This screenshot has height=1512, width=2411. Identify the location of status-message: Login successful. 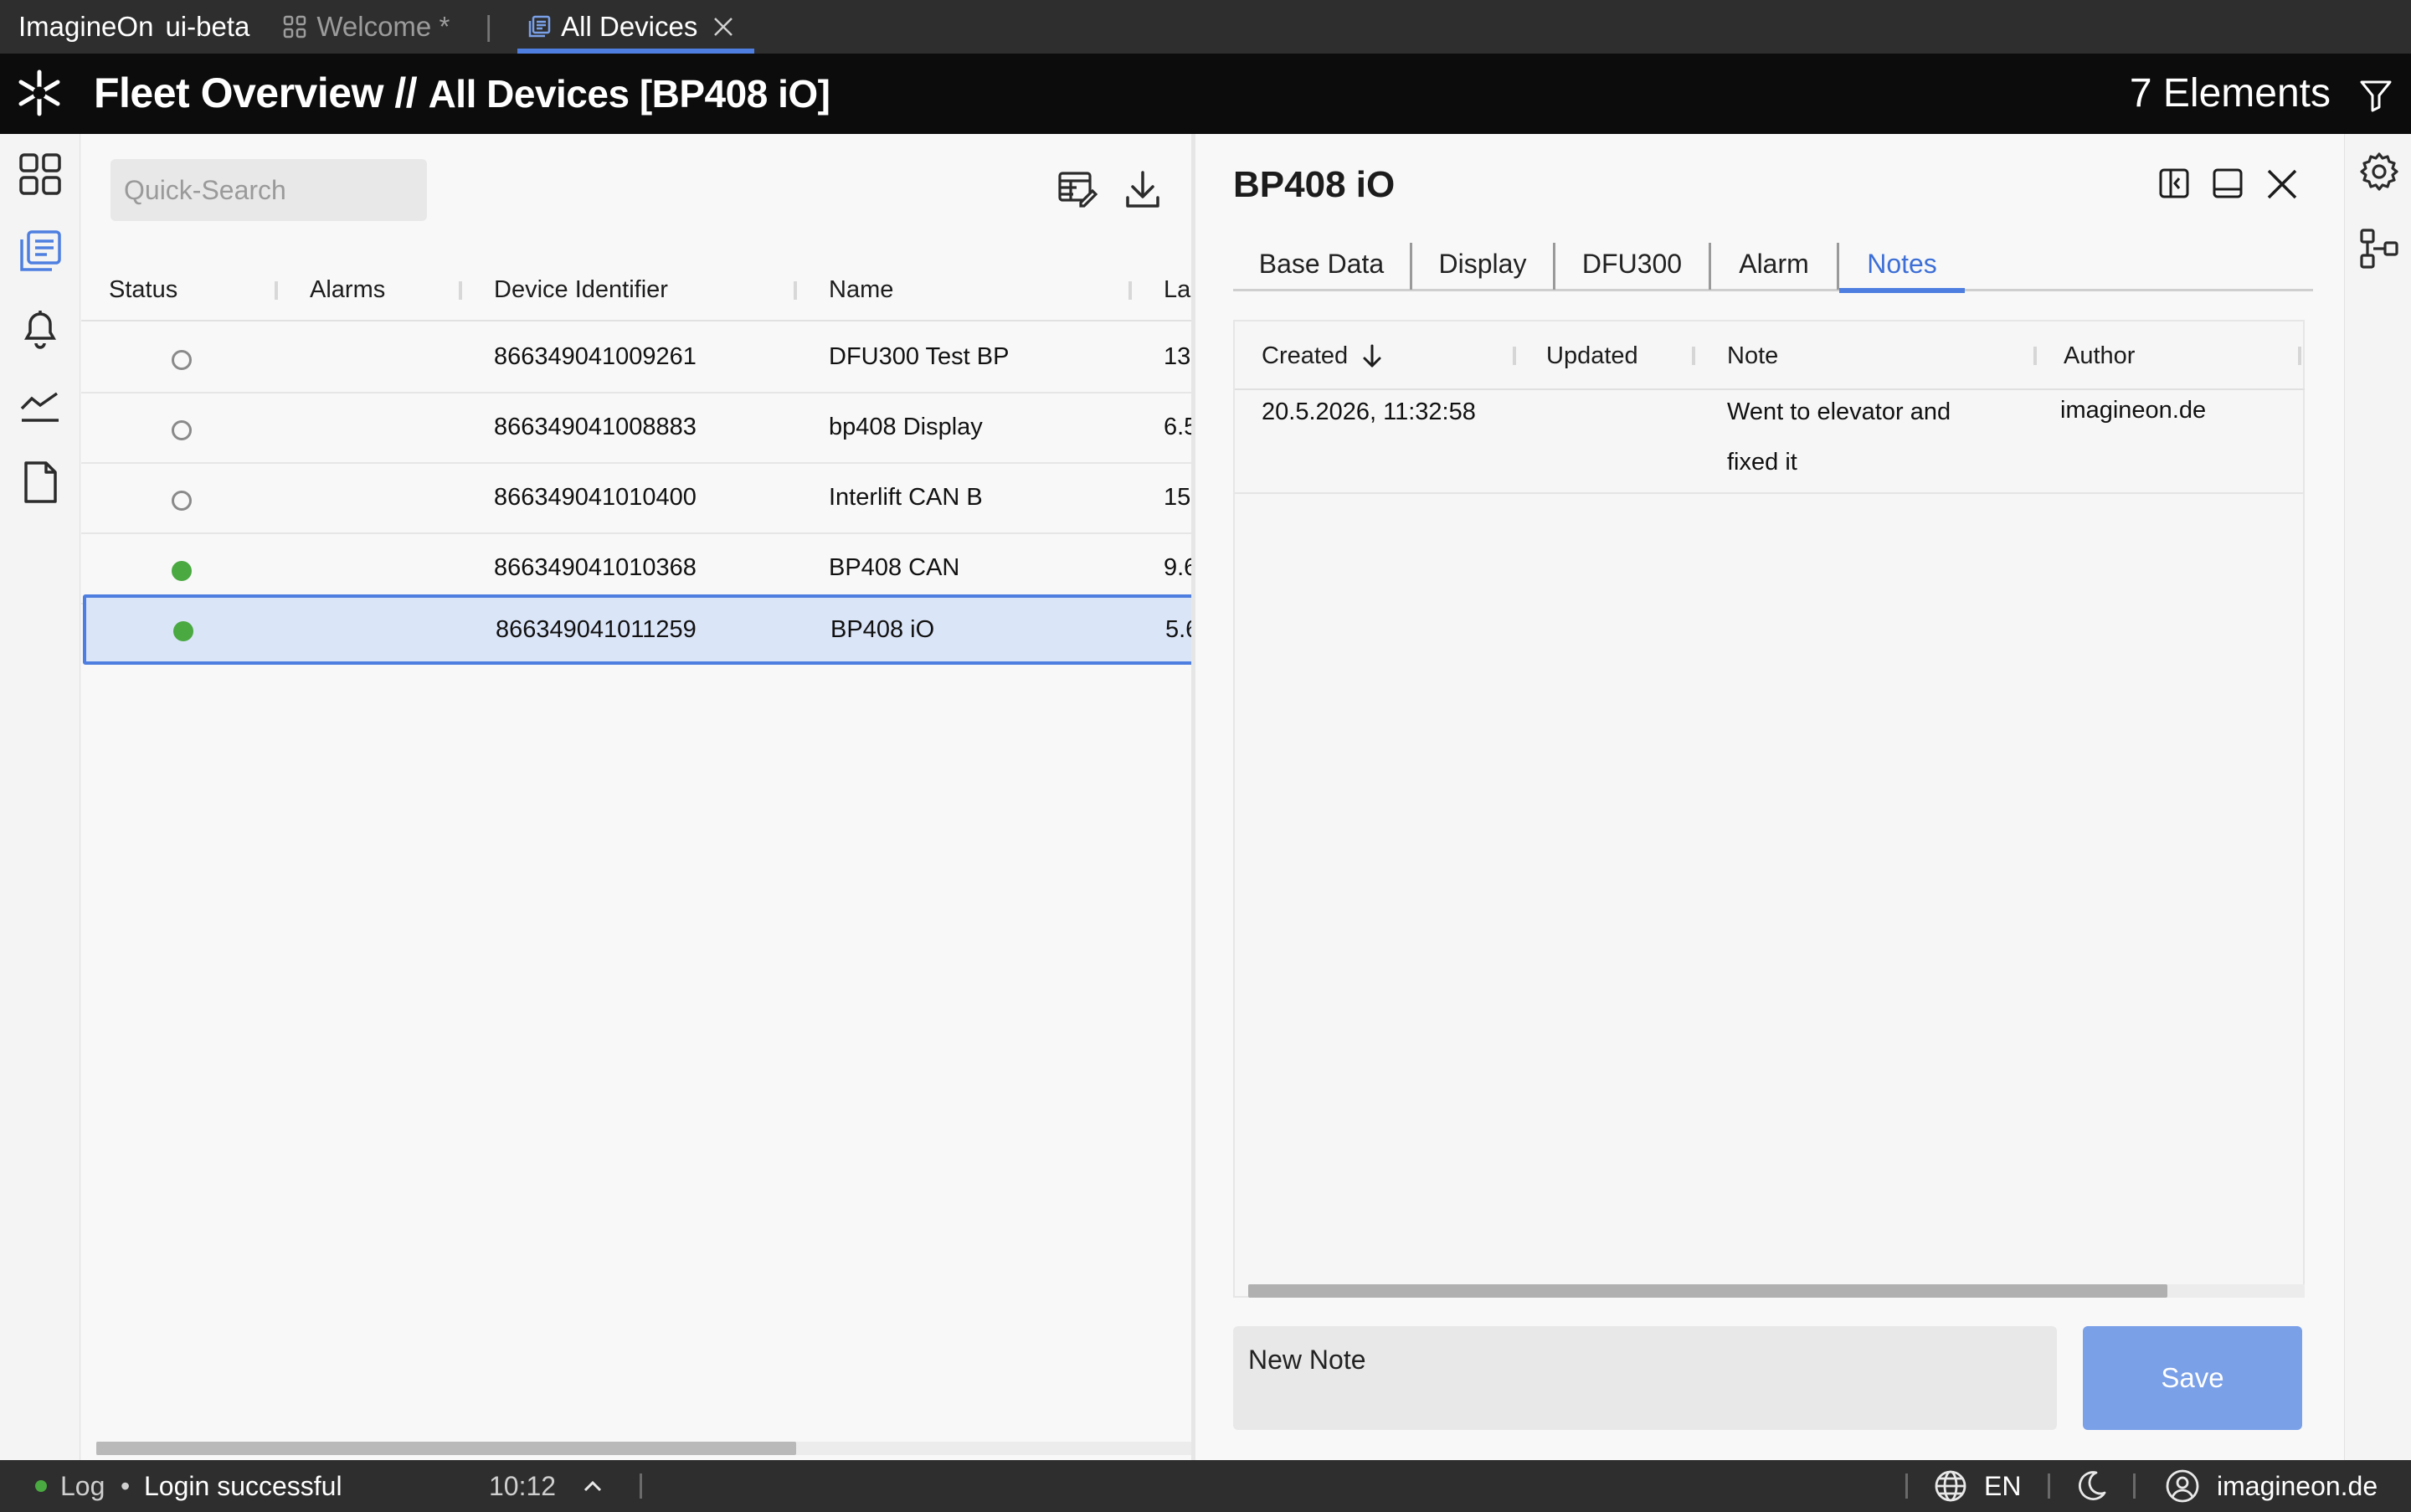
(243, 1485).